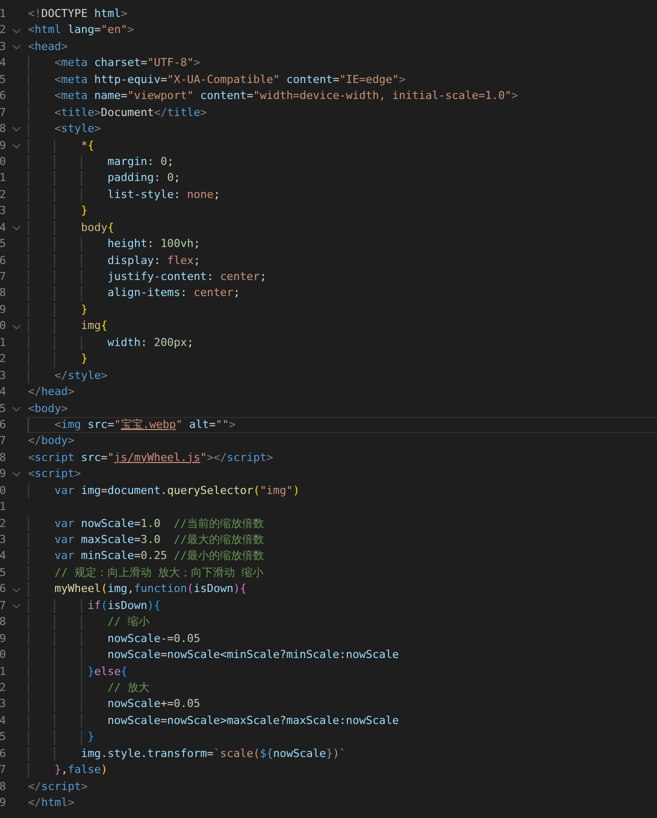 This screenshot has height=818, width=657. Describe the element at coordinates (54, 474) in the screenshot. I see `code-line: <script>` at that location.